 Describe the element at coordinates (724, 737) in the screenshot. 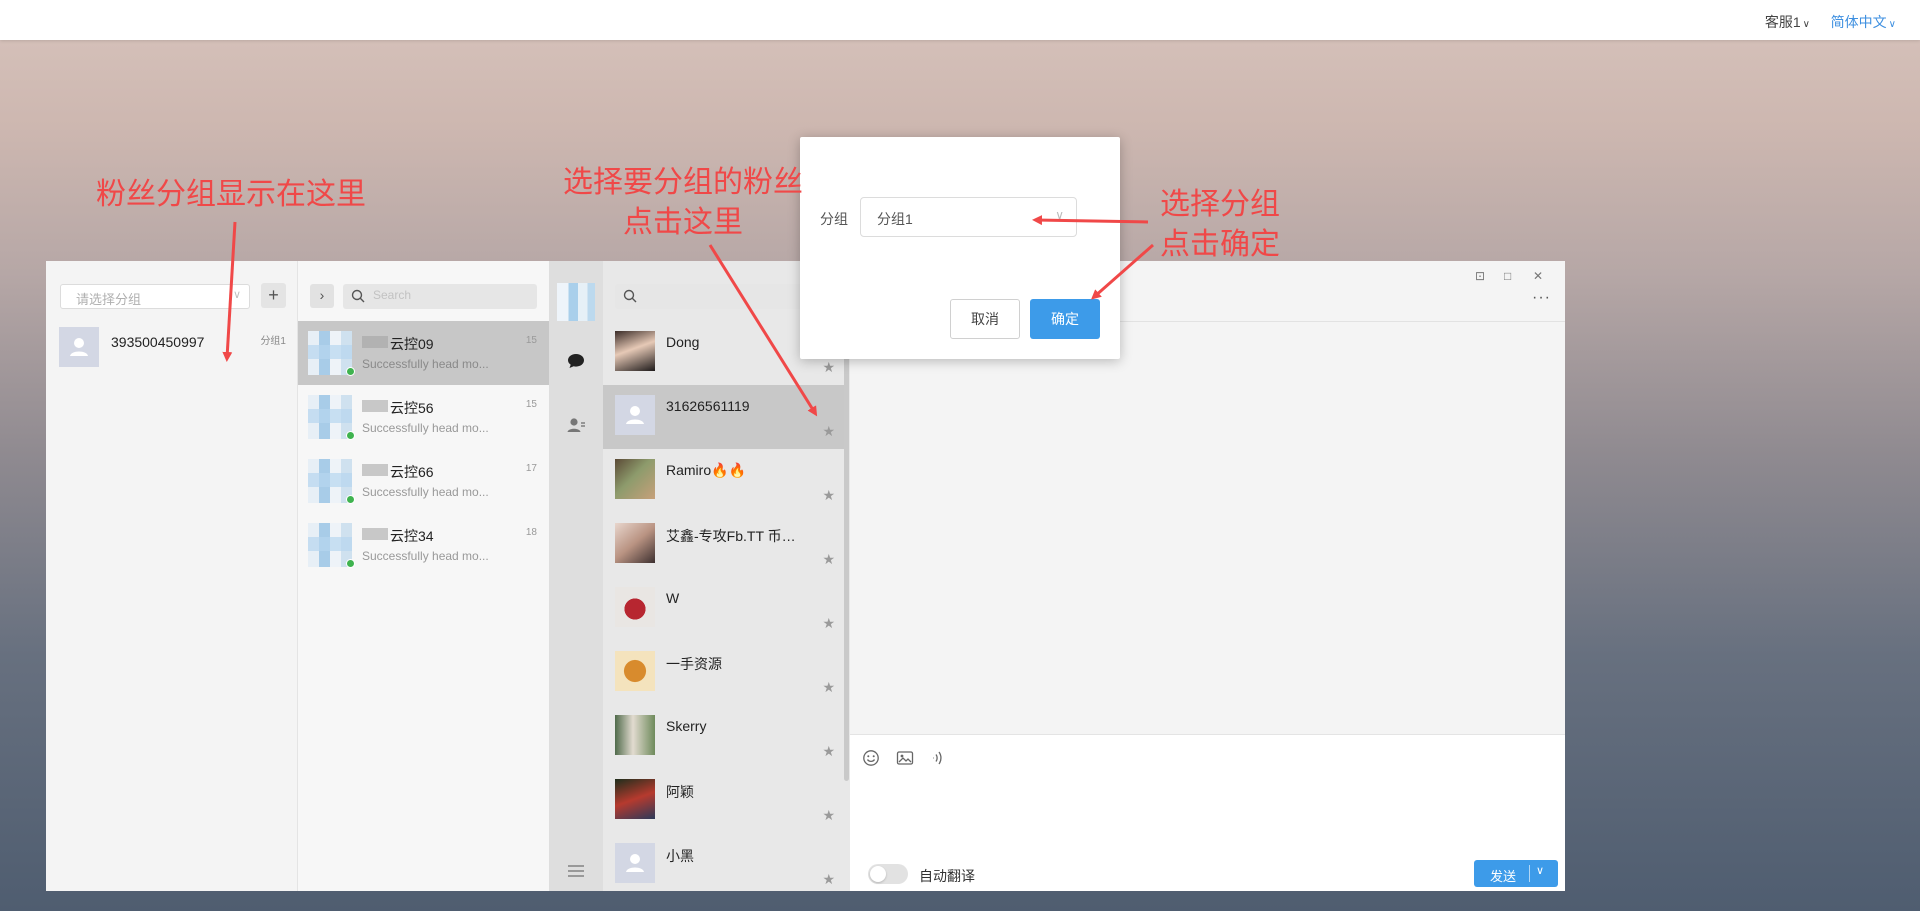

I see `contact-item: Skerry ★` at that location.